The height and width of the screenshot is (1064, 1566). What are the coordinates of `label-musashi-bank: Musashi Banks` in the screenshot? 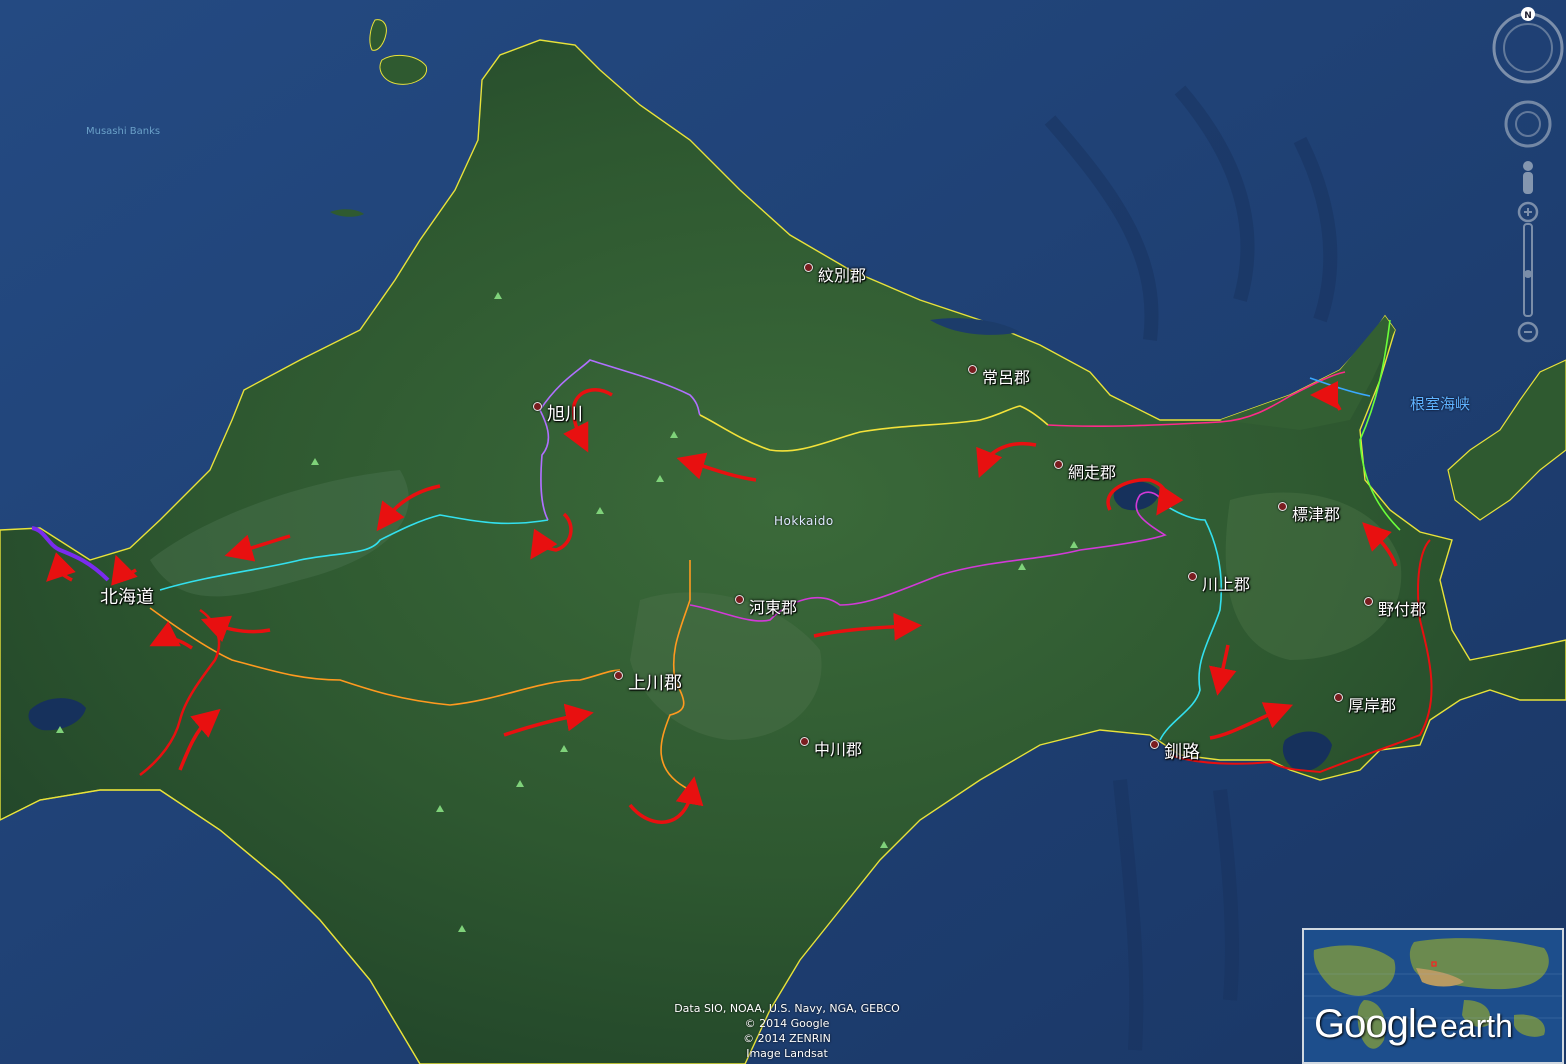 It's located at (123, 131).